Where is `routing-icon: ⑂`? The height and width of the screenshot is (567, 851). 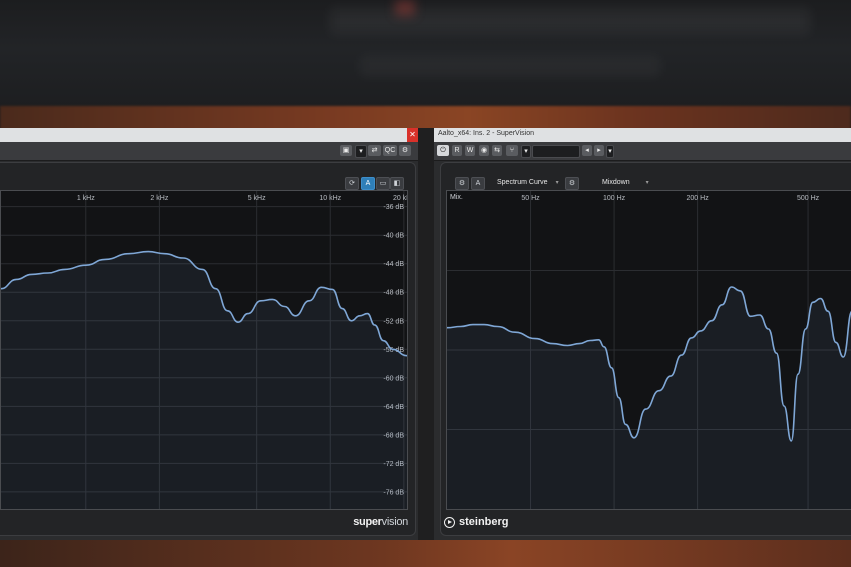 routing-icon: ⑂ is located at coordinates (512, 150).